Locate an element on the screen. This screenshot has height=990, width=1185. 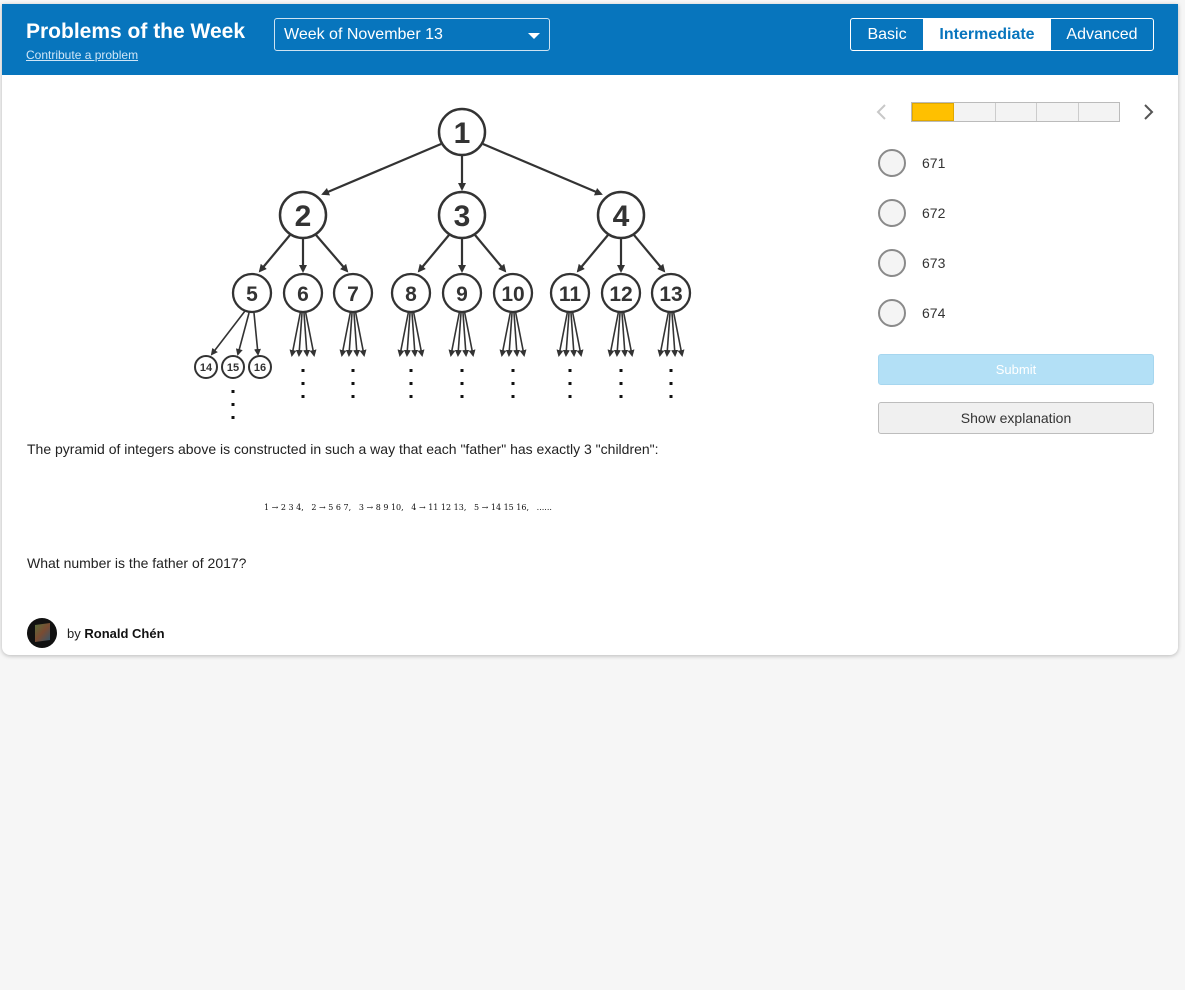
answer-option-label: 672 is located at coordinates (934, 213).